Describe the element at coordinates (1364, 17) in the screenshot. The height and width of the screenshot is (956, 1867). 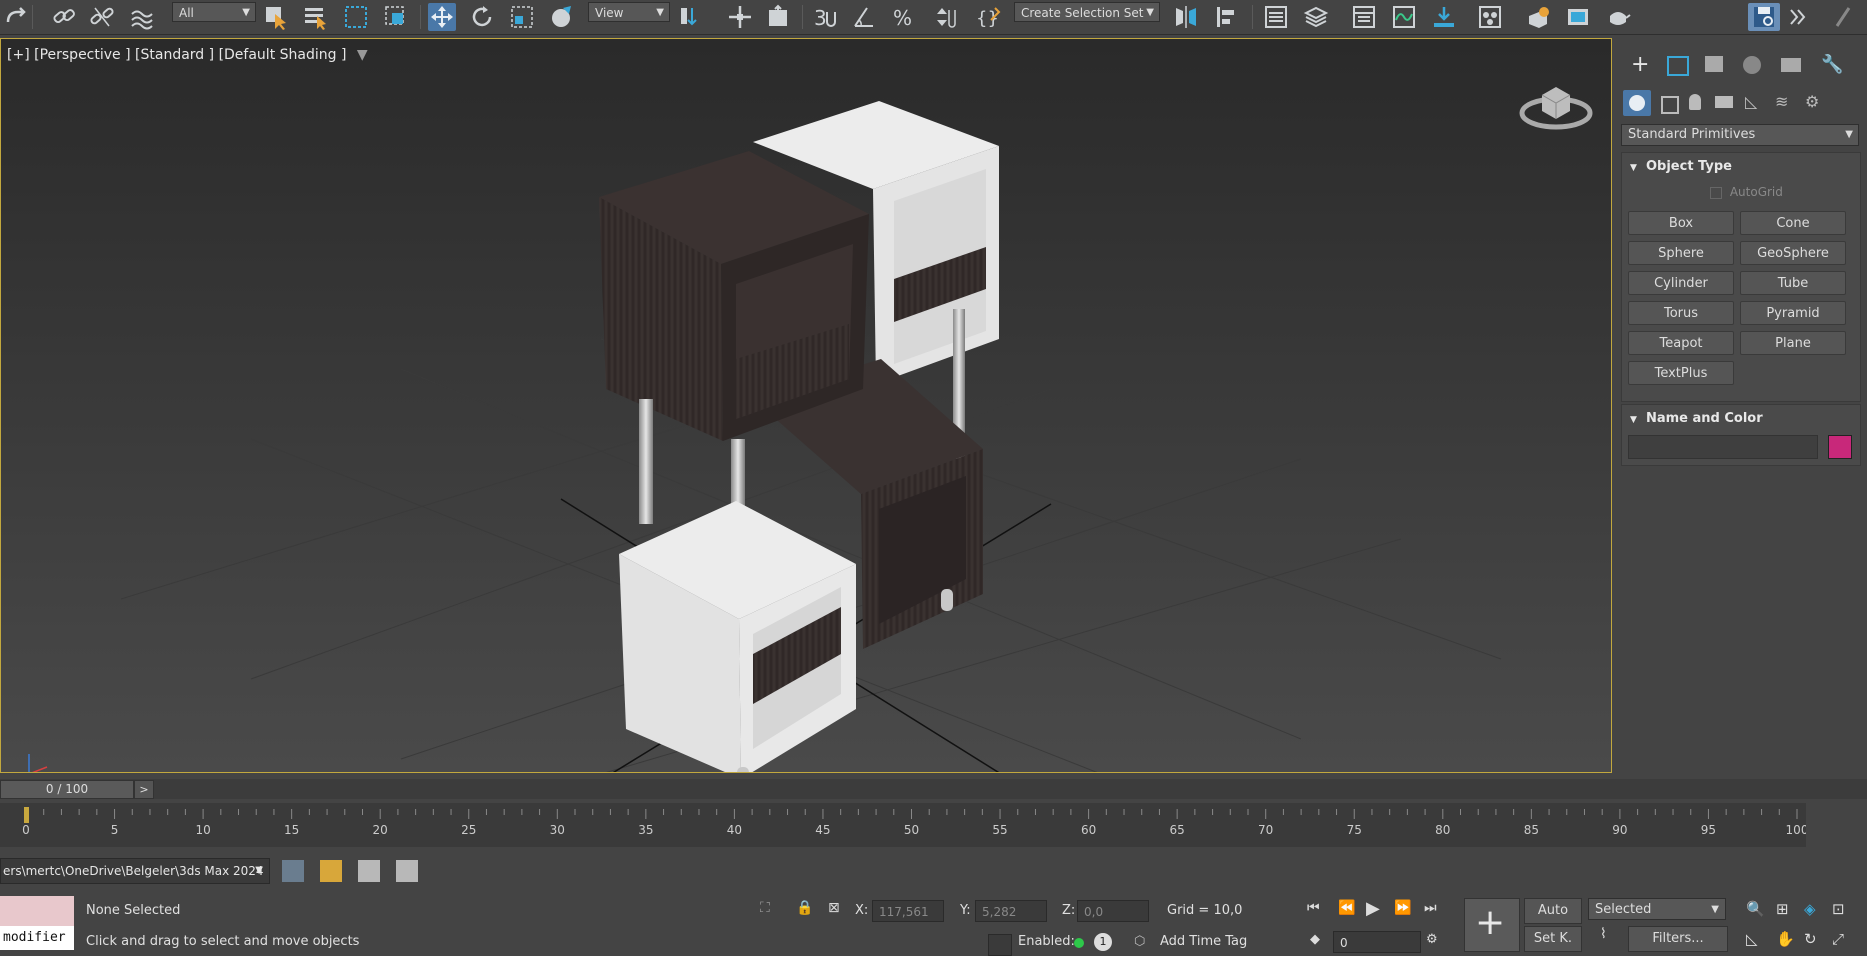
I see `toggle-ribbon-icon` at that location.